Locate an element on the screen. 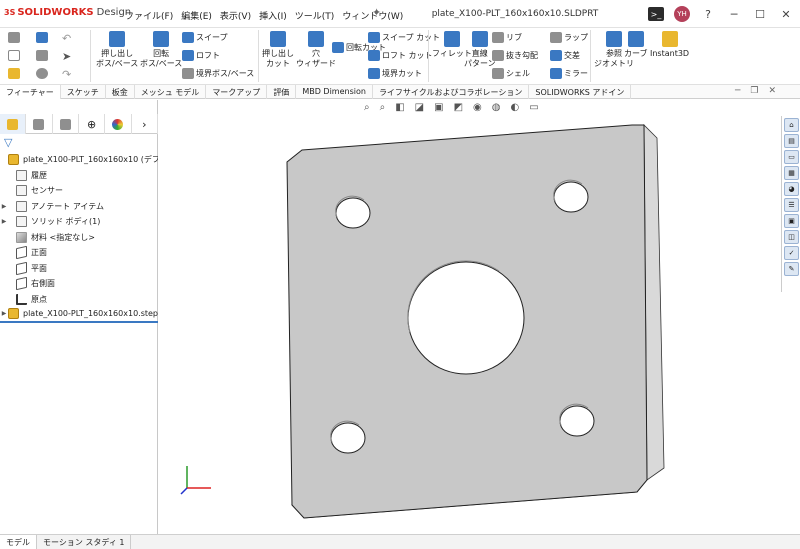 The width and height of the screenshot is (800, 549). tree-item-material: 材料 <指定なし> is located at coordinates (79, 238).